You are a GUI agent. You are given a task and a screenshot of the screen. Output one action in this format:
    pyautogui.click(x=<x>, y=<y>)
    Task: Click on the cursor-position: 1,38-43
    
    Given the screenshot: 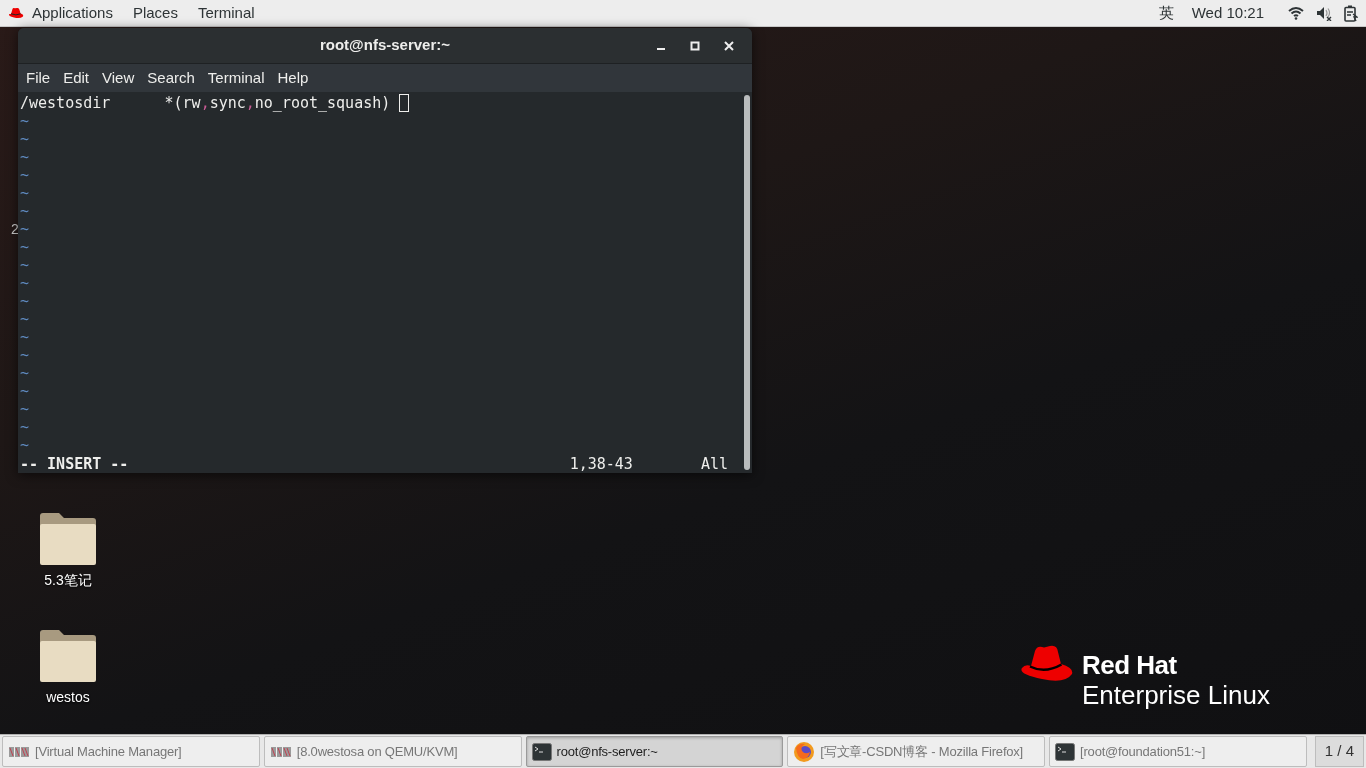 What is the action you would take?
    pyautogui.click(x=601, y=464)
    